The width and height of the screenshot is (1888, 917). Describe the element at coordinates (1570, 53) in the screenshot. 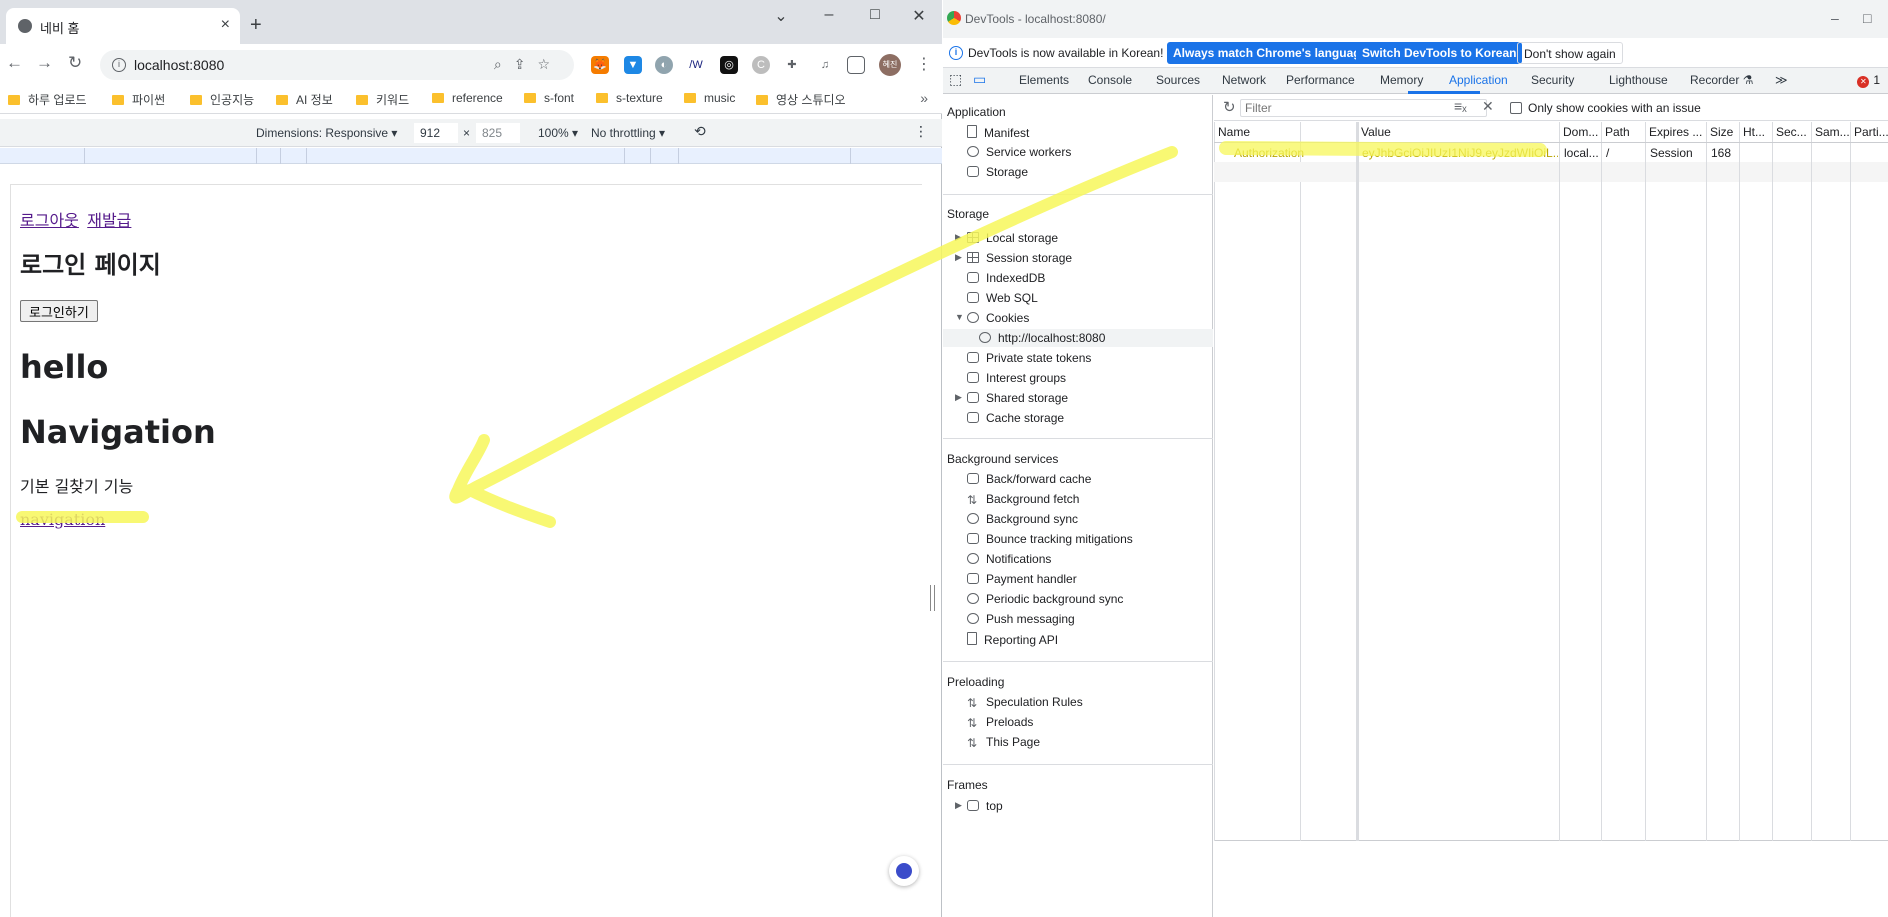

I see `dont-show-again-button: Don't show again` at that location.